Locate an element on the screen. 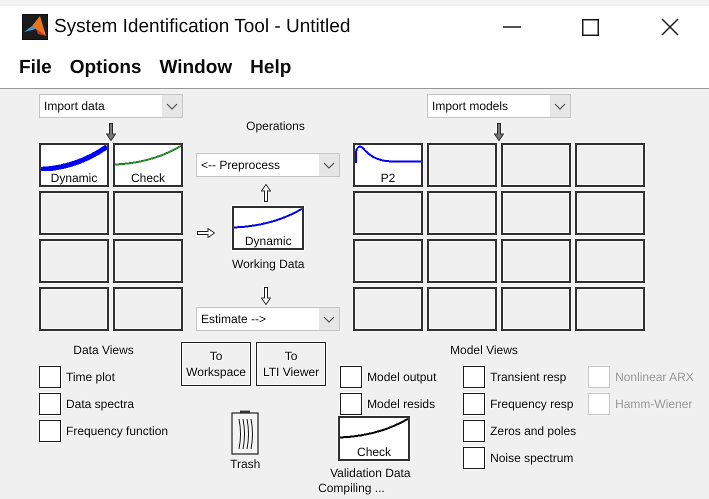 This screenshot has width=709, height=499. menu-item: Help is located at coordinates (271, 68).